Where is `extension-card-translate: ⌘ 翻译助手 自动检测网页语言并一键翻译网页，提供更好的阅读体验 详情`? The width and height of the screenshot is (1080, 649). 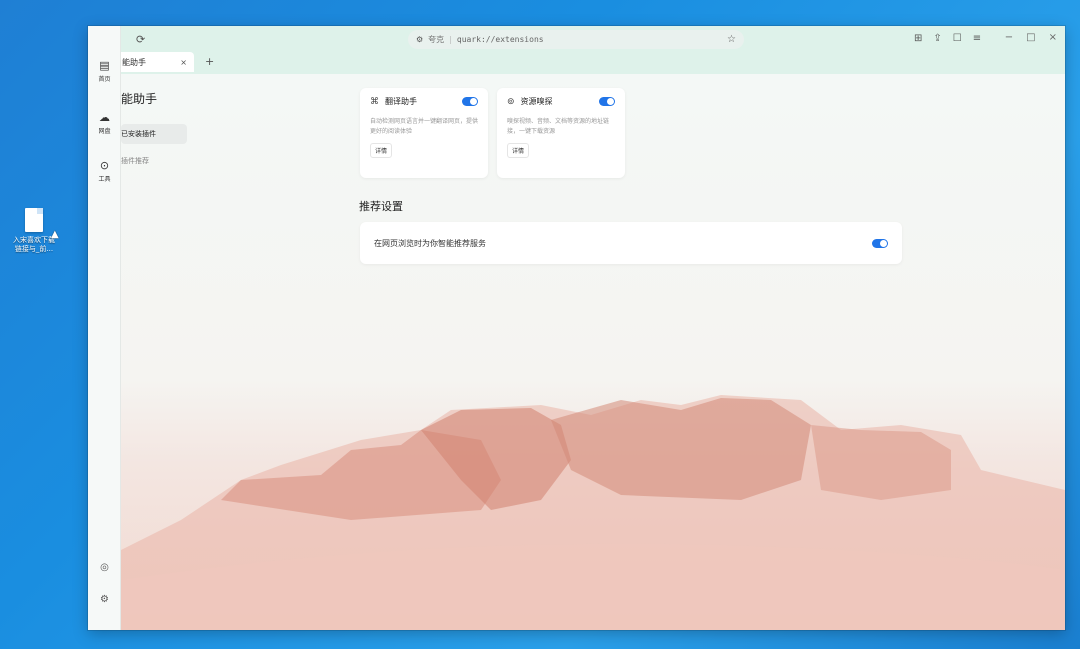 extension-card-translate: ⌘ 翻译助手 自动检测网页语言并一键翻译网页，提供更好的阅读体验 详情 is located at coordinates (424, 133).